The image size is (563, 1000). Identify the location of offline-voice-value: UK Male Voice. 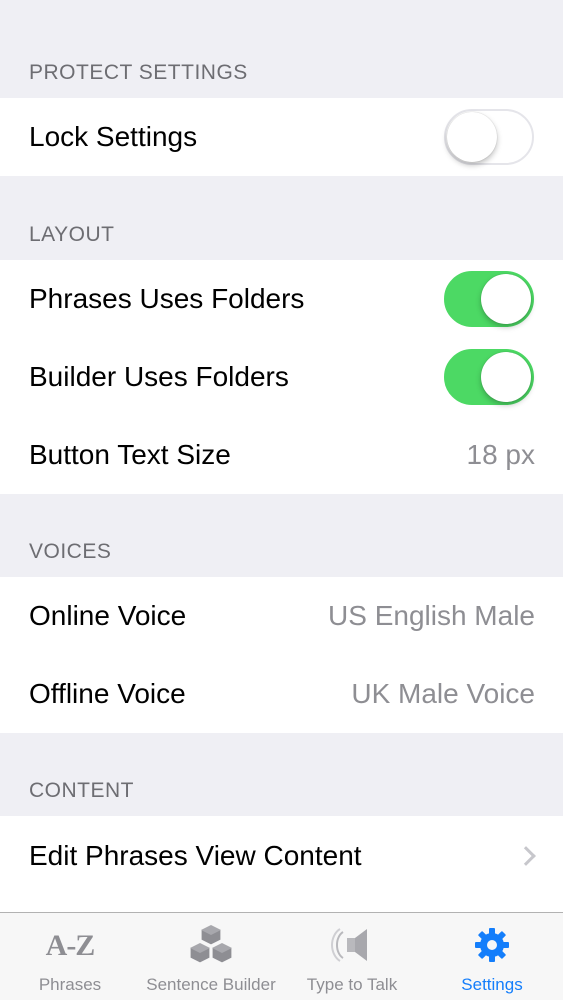
(443, 693).